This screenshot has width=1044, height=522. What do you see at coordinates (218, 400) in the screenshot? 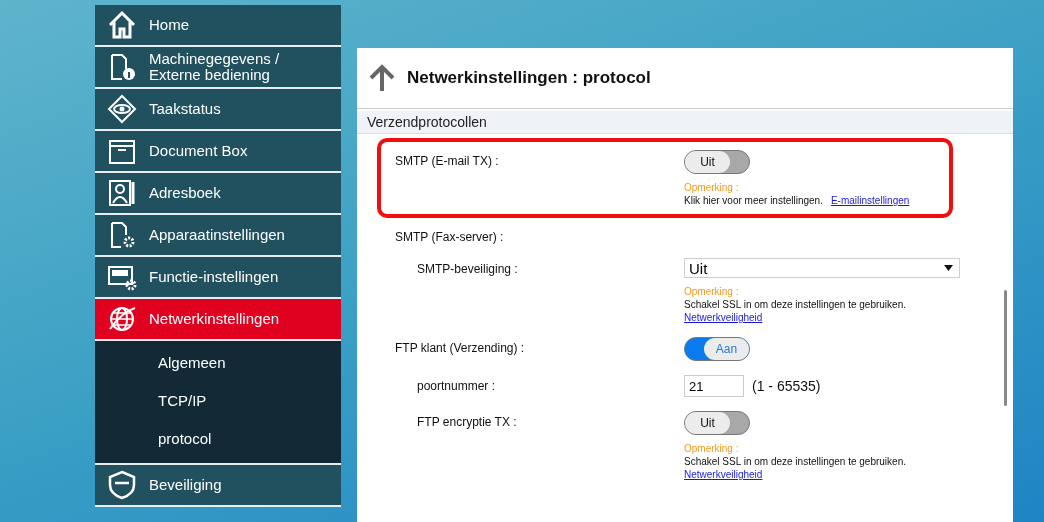
I see `submenu-item: TCP/IP` at bounding box center [218, 400].